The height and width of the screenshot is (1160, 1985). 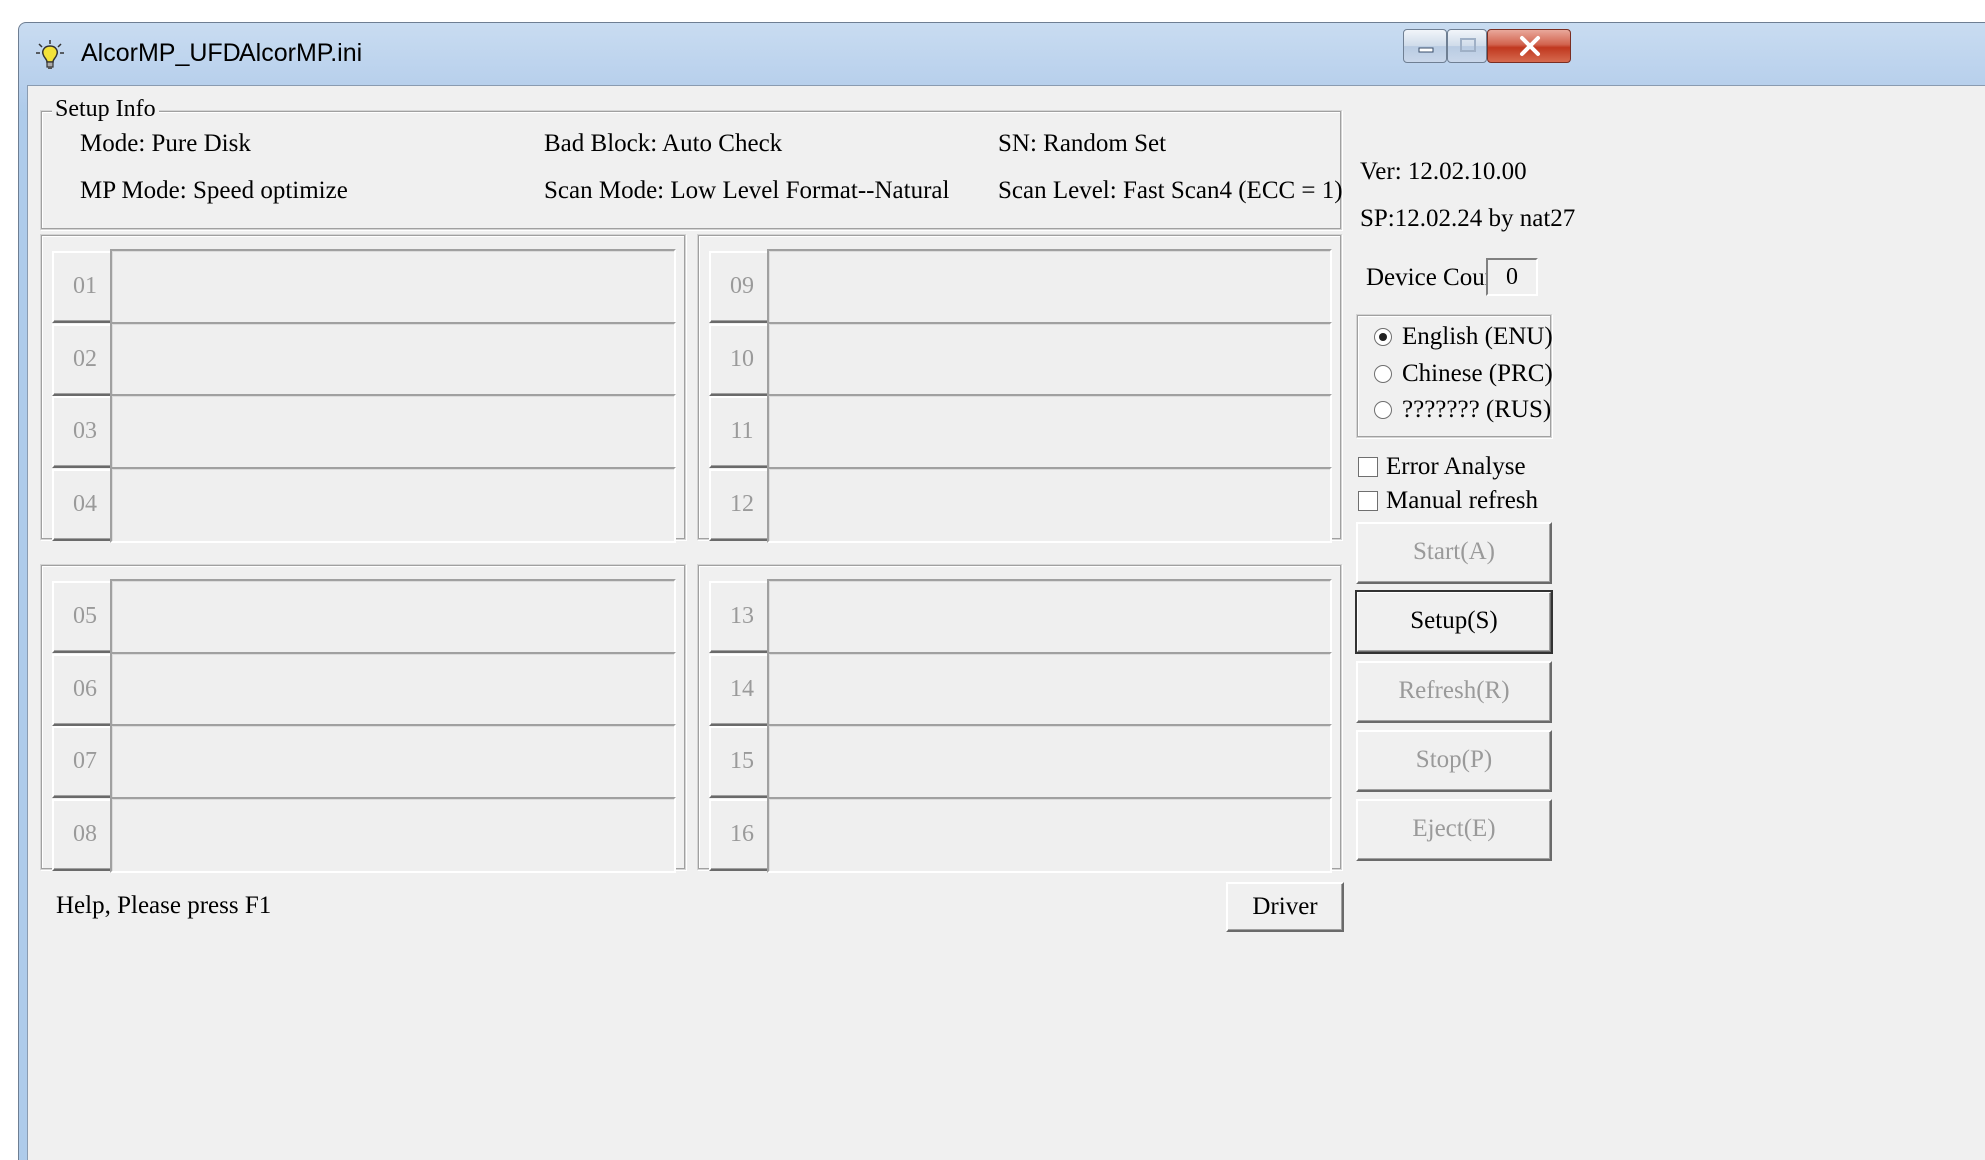 I want to click on mode-text: Mode: Pure Disk, so click(x=165, y=143).